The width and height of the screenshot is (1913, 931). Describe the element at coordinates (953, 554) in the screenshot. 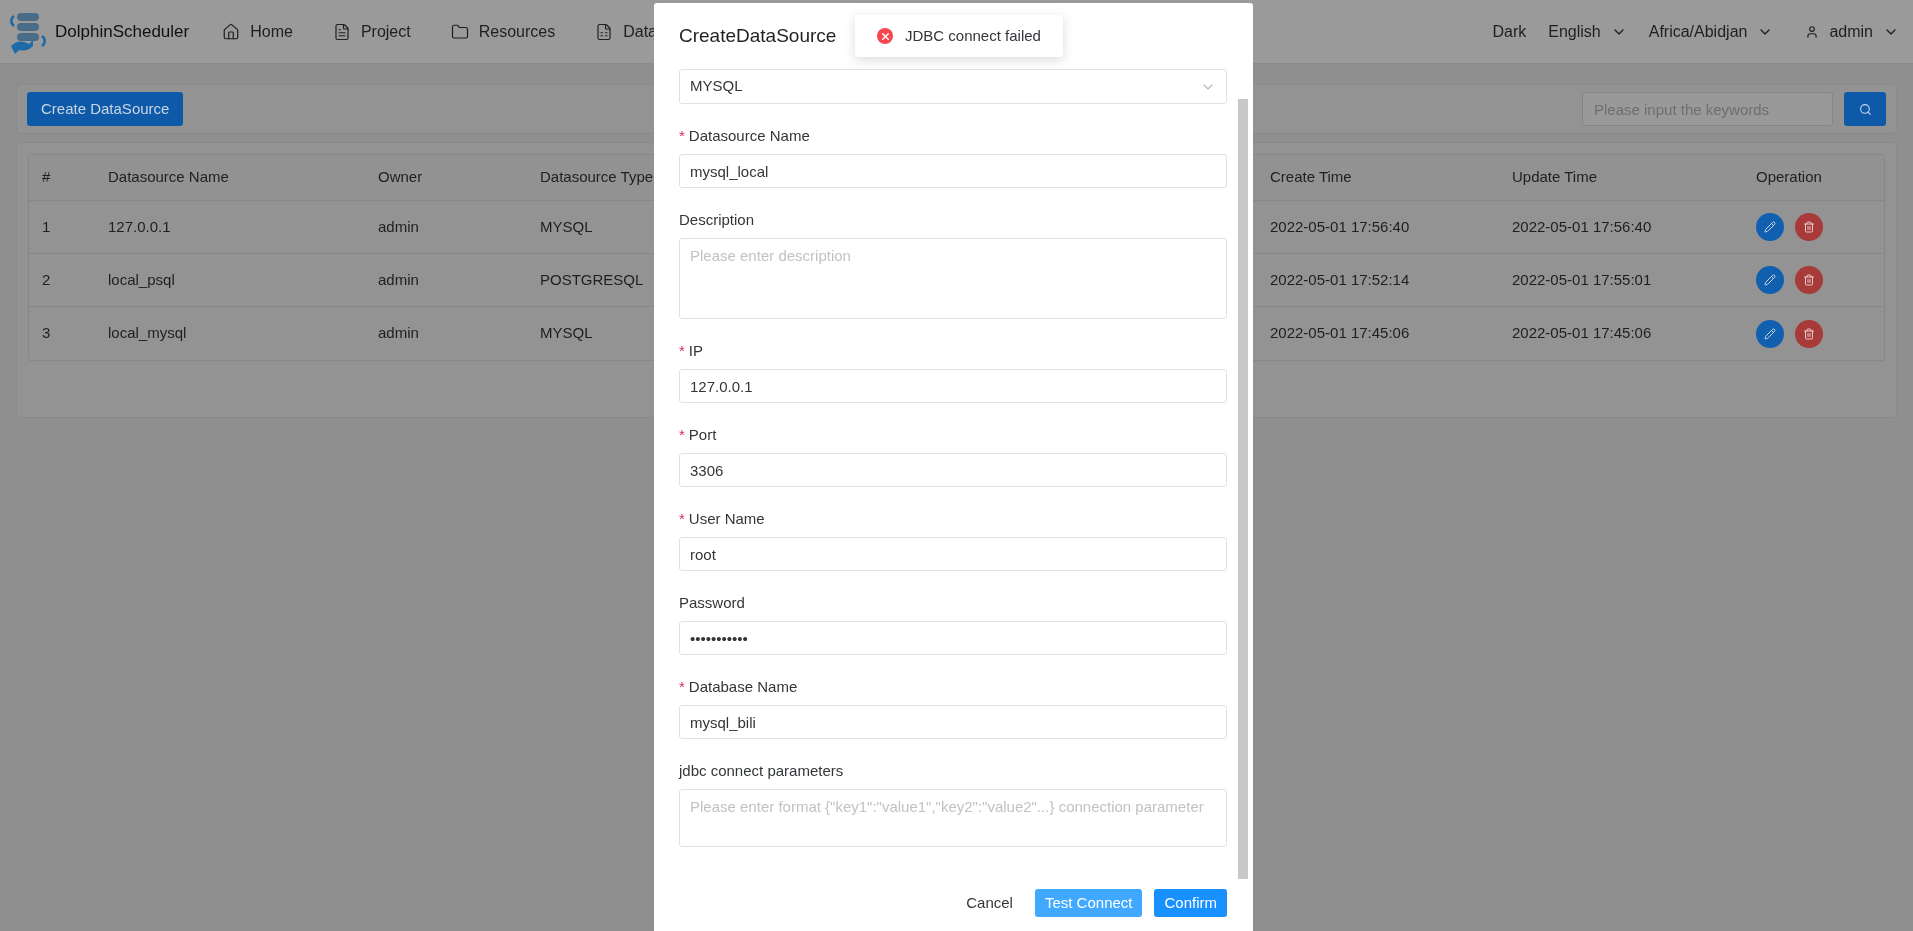

I see `input-field: root` at that location.